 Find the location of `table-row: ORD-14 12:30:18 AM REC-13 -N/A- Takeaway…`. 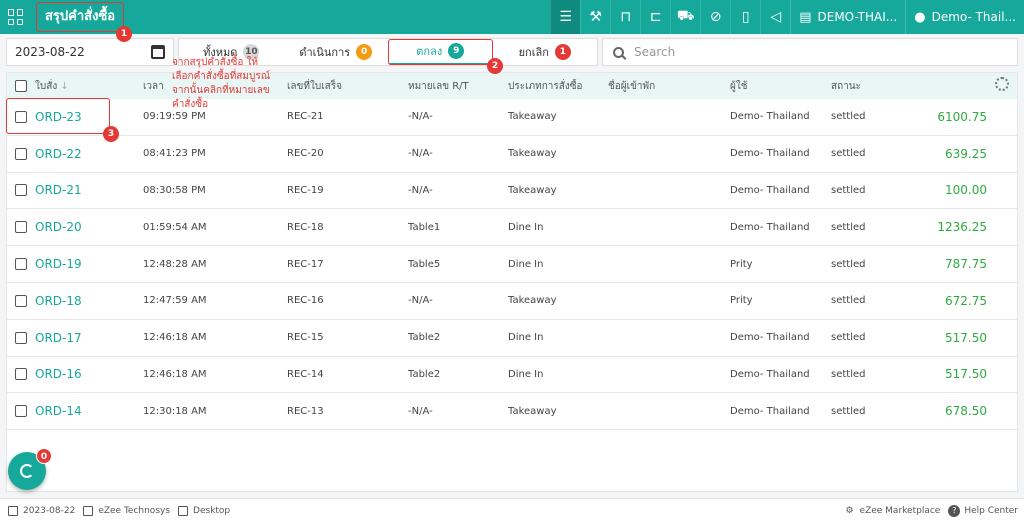

table-row: ORD-14 12:30:18 AM REC-13 -N/A- Takeaway… is located at coordinates (512, 412).